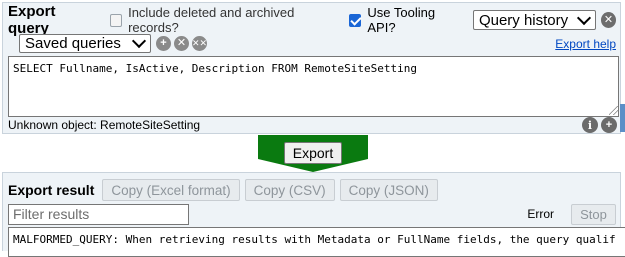 The width and height of the screenshot is (625, 257). I want to click on saved-queries-select: Saved queries, so click(85, 43).